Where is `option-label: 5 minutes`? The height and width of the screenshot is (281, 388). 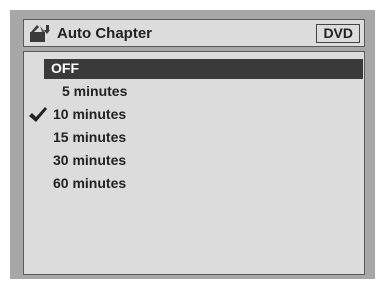
option-label: 5 minutes is located at coordinates (95, 91).